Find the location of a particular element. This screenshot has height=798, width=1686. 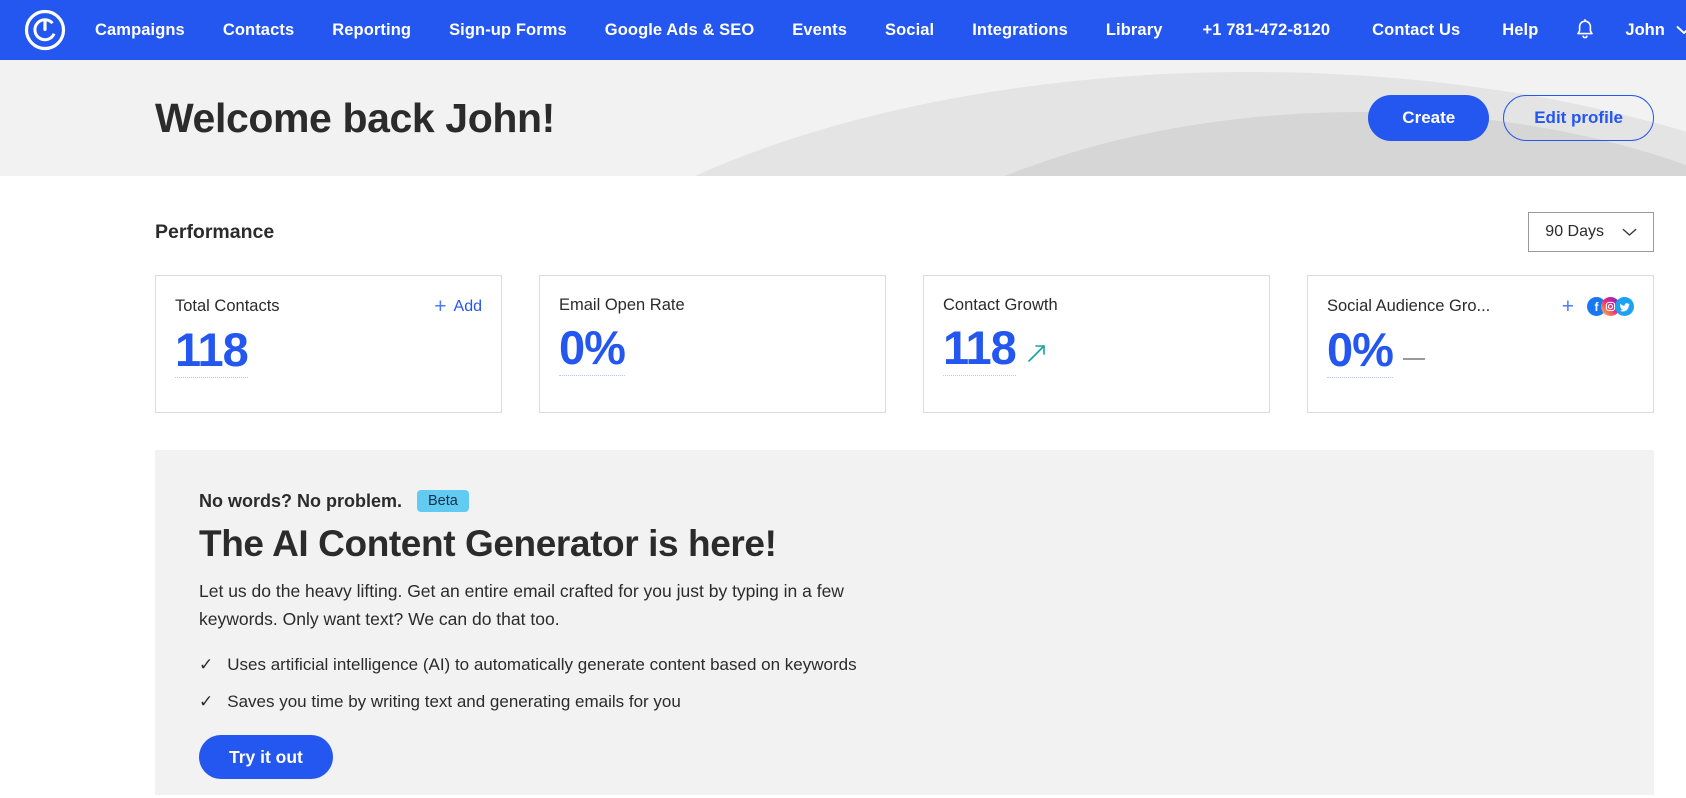

trend-up-arrow-icon is located at coordinates (1036, 354).